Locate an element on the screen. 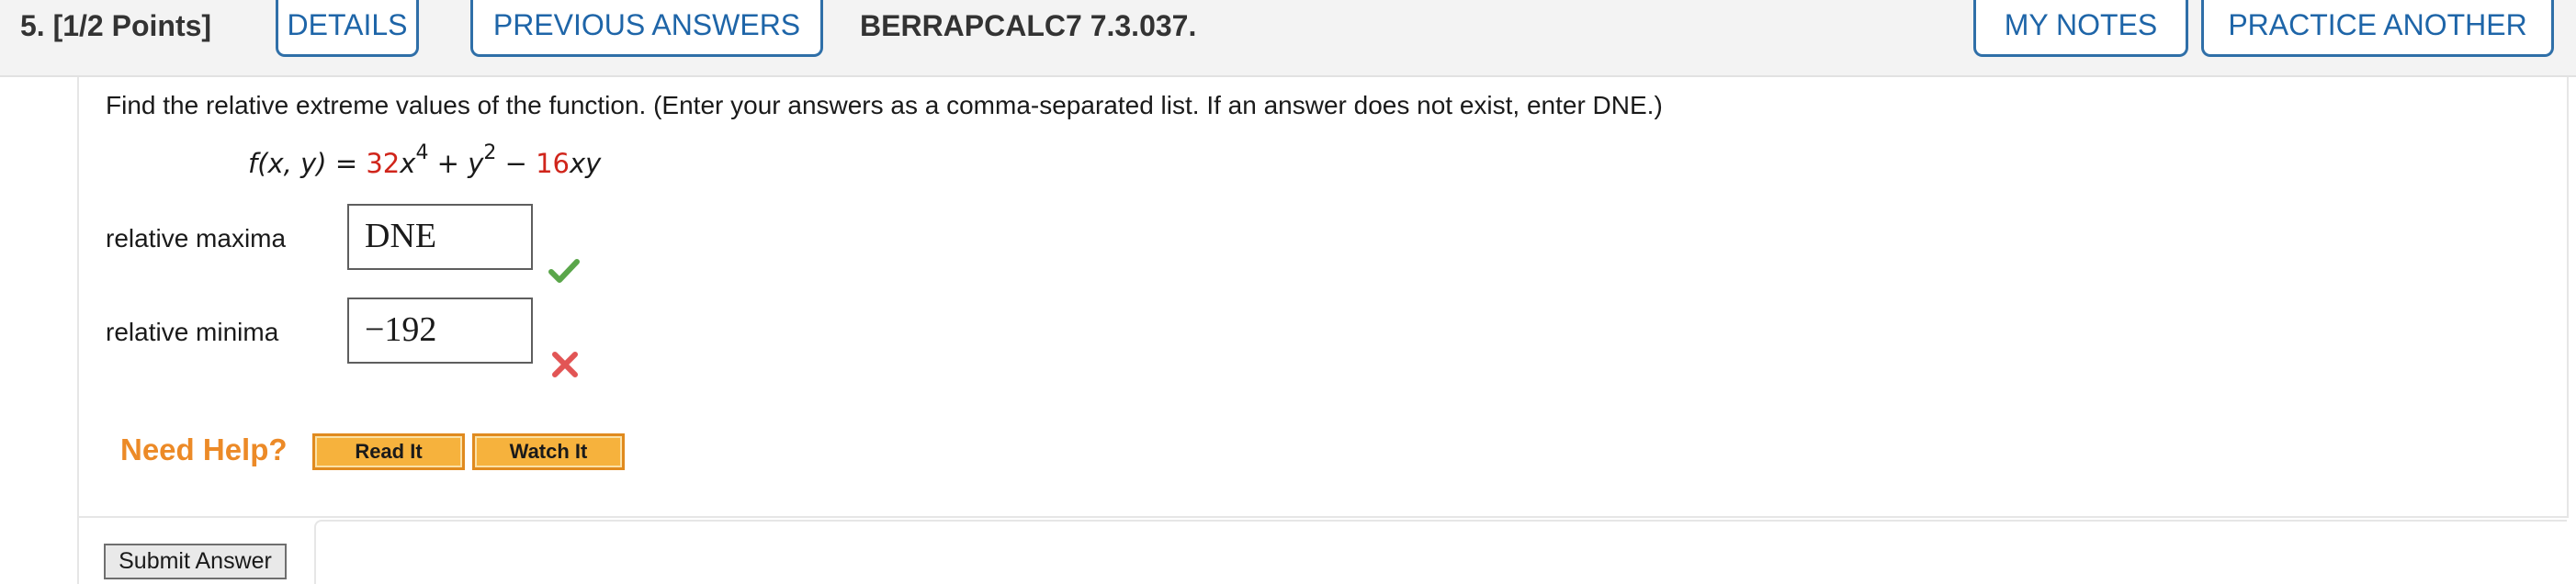 This screenshot has width=2576, height=584. problem-id: BERRAPCALC7 7.3.037. is located at coordinates (1028, 25).